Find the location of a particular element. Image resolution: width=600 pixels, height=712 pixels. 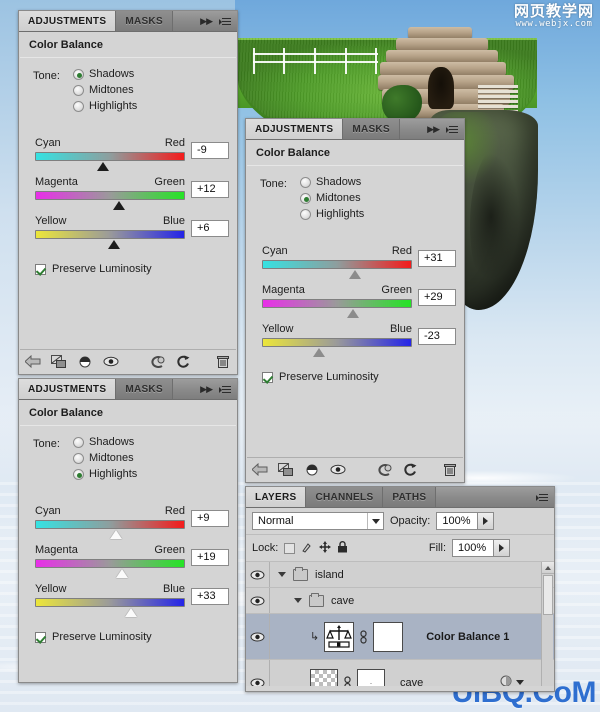

chevron-down-icon is located at coordinates (375, 521).